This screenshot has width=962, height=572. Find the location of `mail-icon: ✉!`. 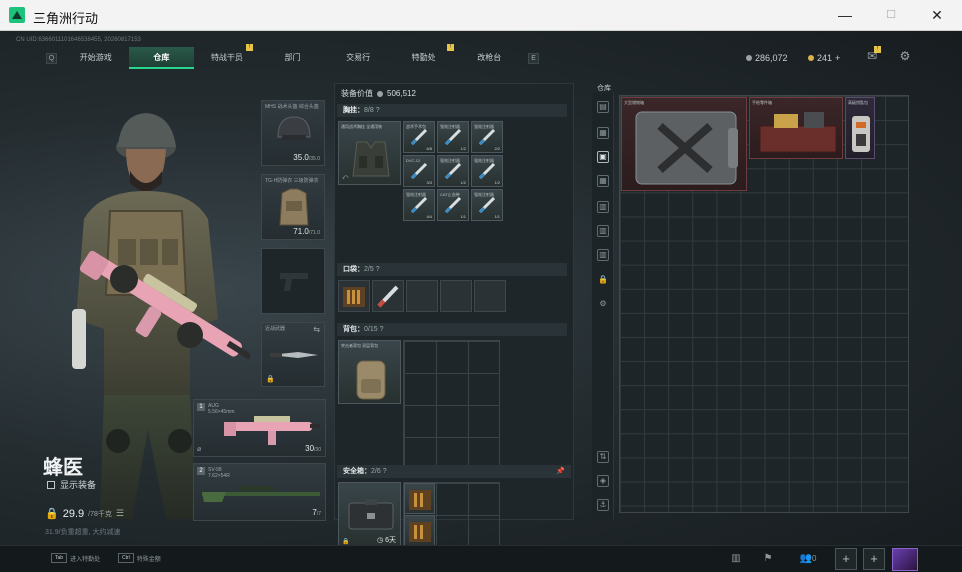

mail-icon: ✉! is located at coordinates (872, 55).